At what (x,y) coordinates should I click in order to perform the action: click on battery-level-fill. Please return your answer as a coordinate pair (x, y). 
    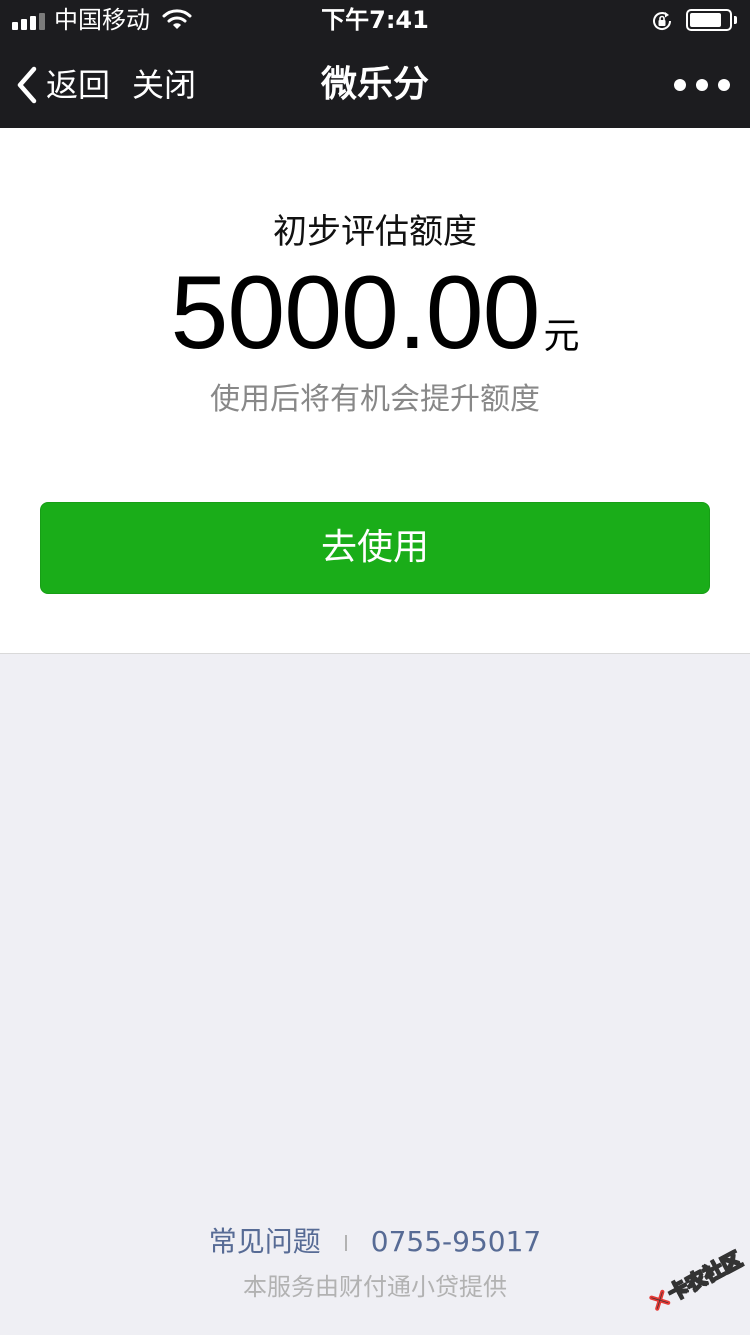
    Looking at the image, I should click on (705, 20).